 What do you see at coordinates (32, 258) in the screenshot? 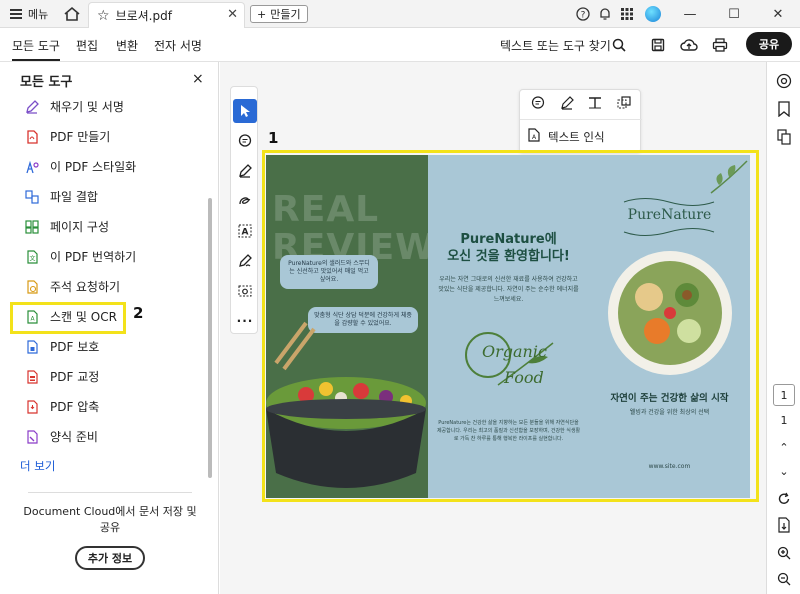
I see `svg-text: 文` at bounding box center [32, 258].